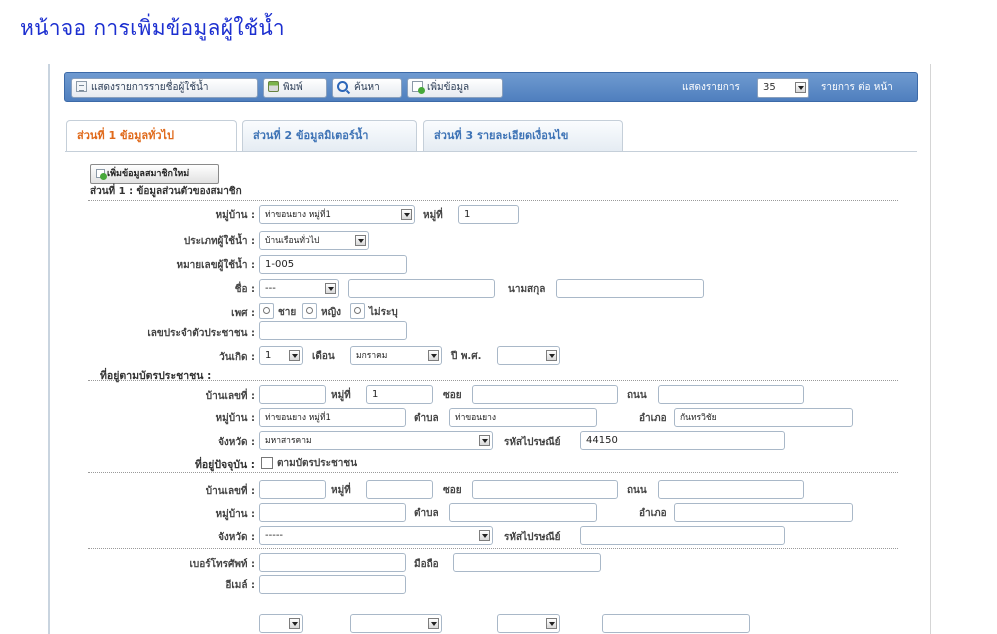 Image resolution: width=997 pixels, height=634 pixels. What do you see at coordinates (532, 537) in the screenshot?
I see `cur-postcode-label: รหัสไปรษณีย์` at bounding box center [532, 537].